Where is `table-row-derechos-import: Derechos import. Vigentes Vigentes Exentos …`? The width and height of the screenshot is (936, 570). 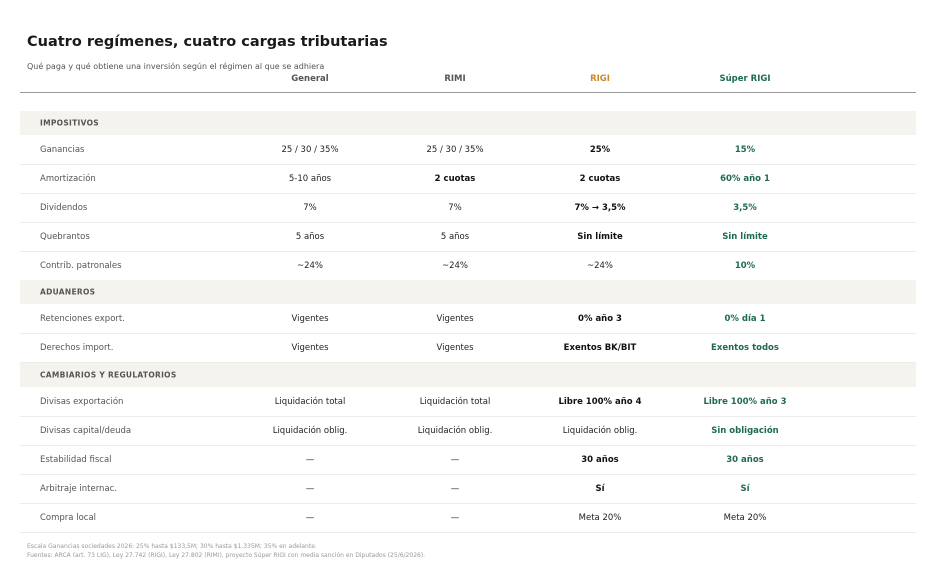
table-row-derechos-import: Derechos import. Vigentes Vigentes Exentos … is located at coordinates (468, 348).